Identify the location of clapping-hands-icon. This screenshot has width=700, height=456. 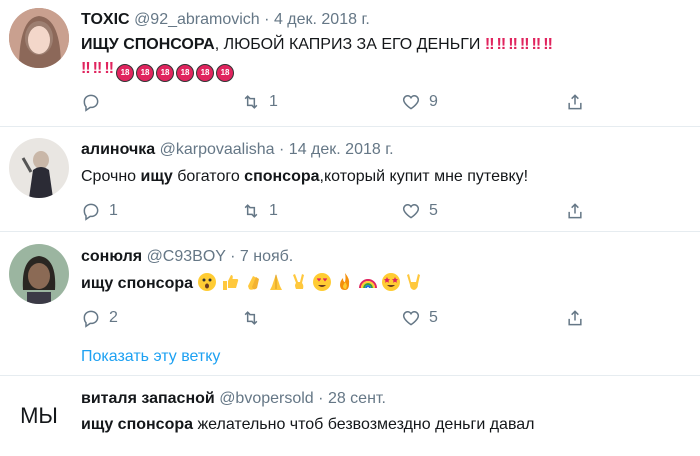
(254, 283).